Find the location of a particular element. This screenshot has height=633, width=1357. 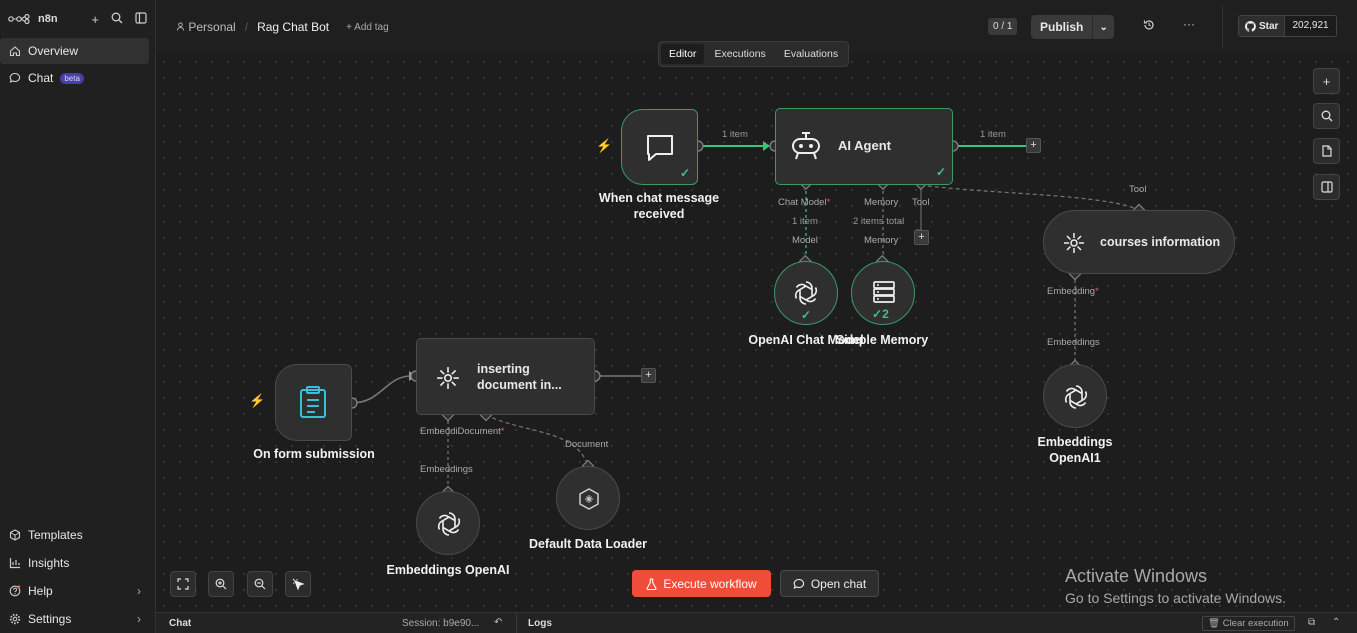

github-star-button: Star 202,921 is located at coordinates (1287, 26).